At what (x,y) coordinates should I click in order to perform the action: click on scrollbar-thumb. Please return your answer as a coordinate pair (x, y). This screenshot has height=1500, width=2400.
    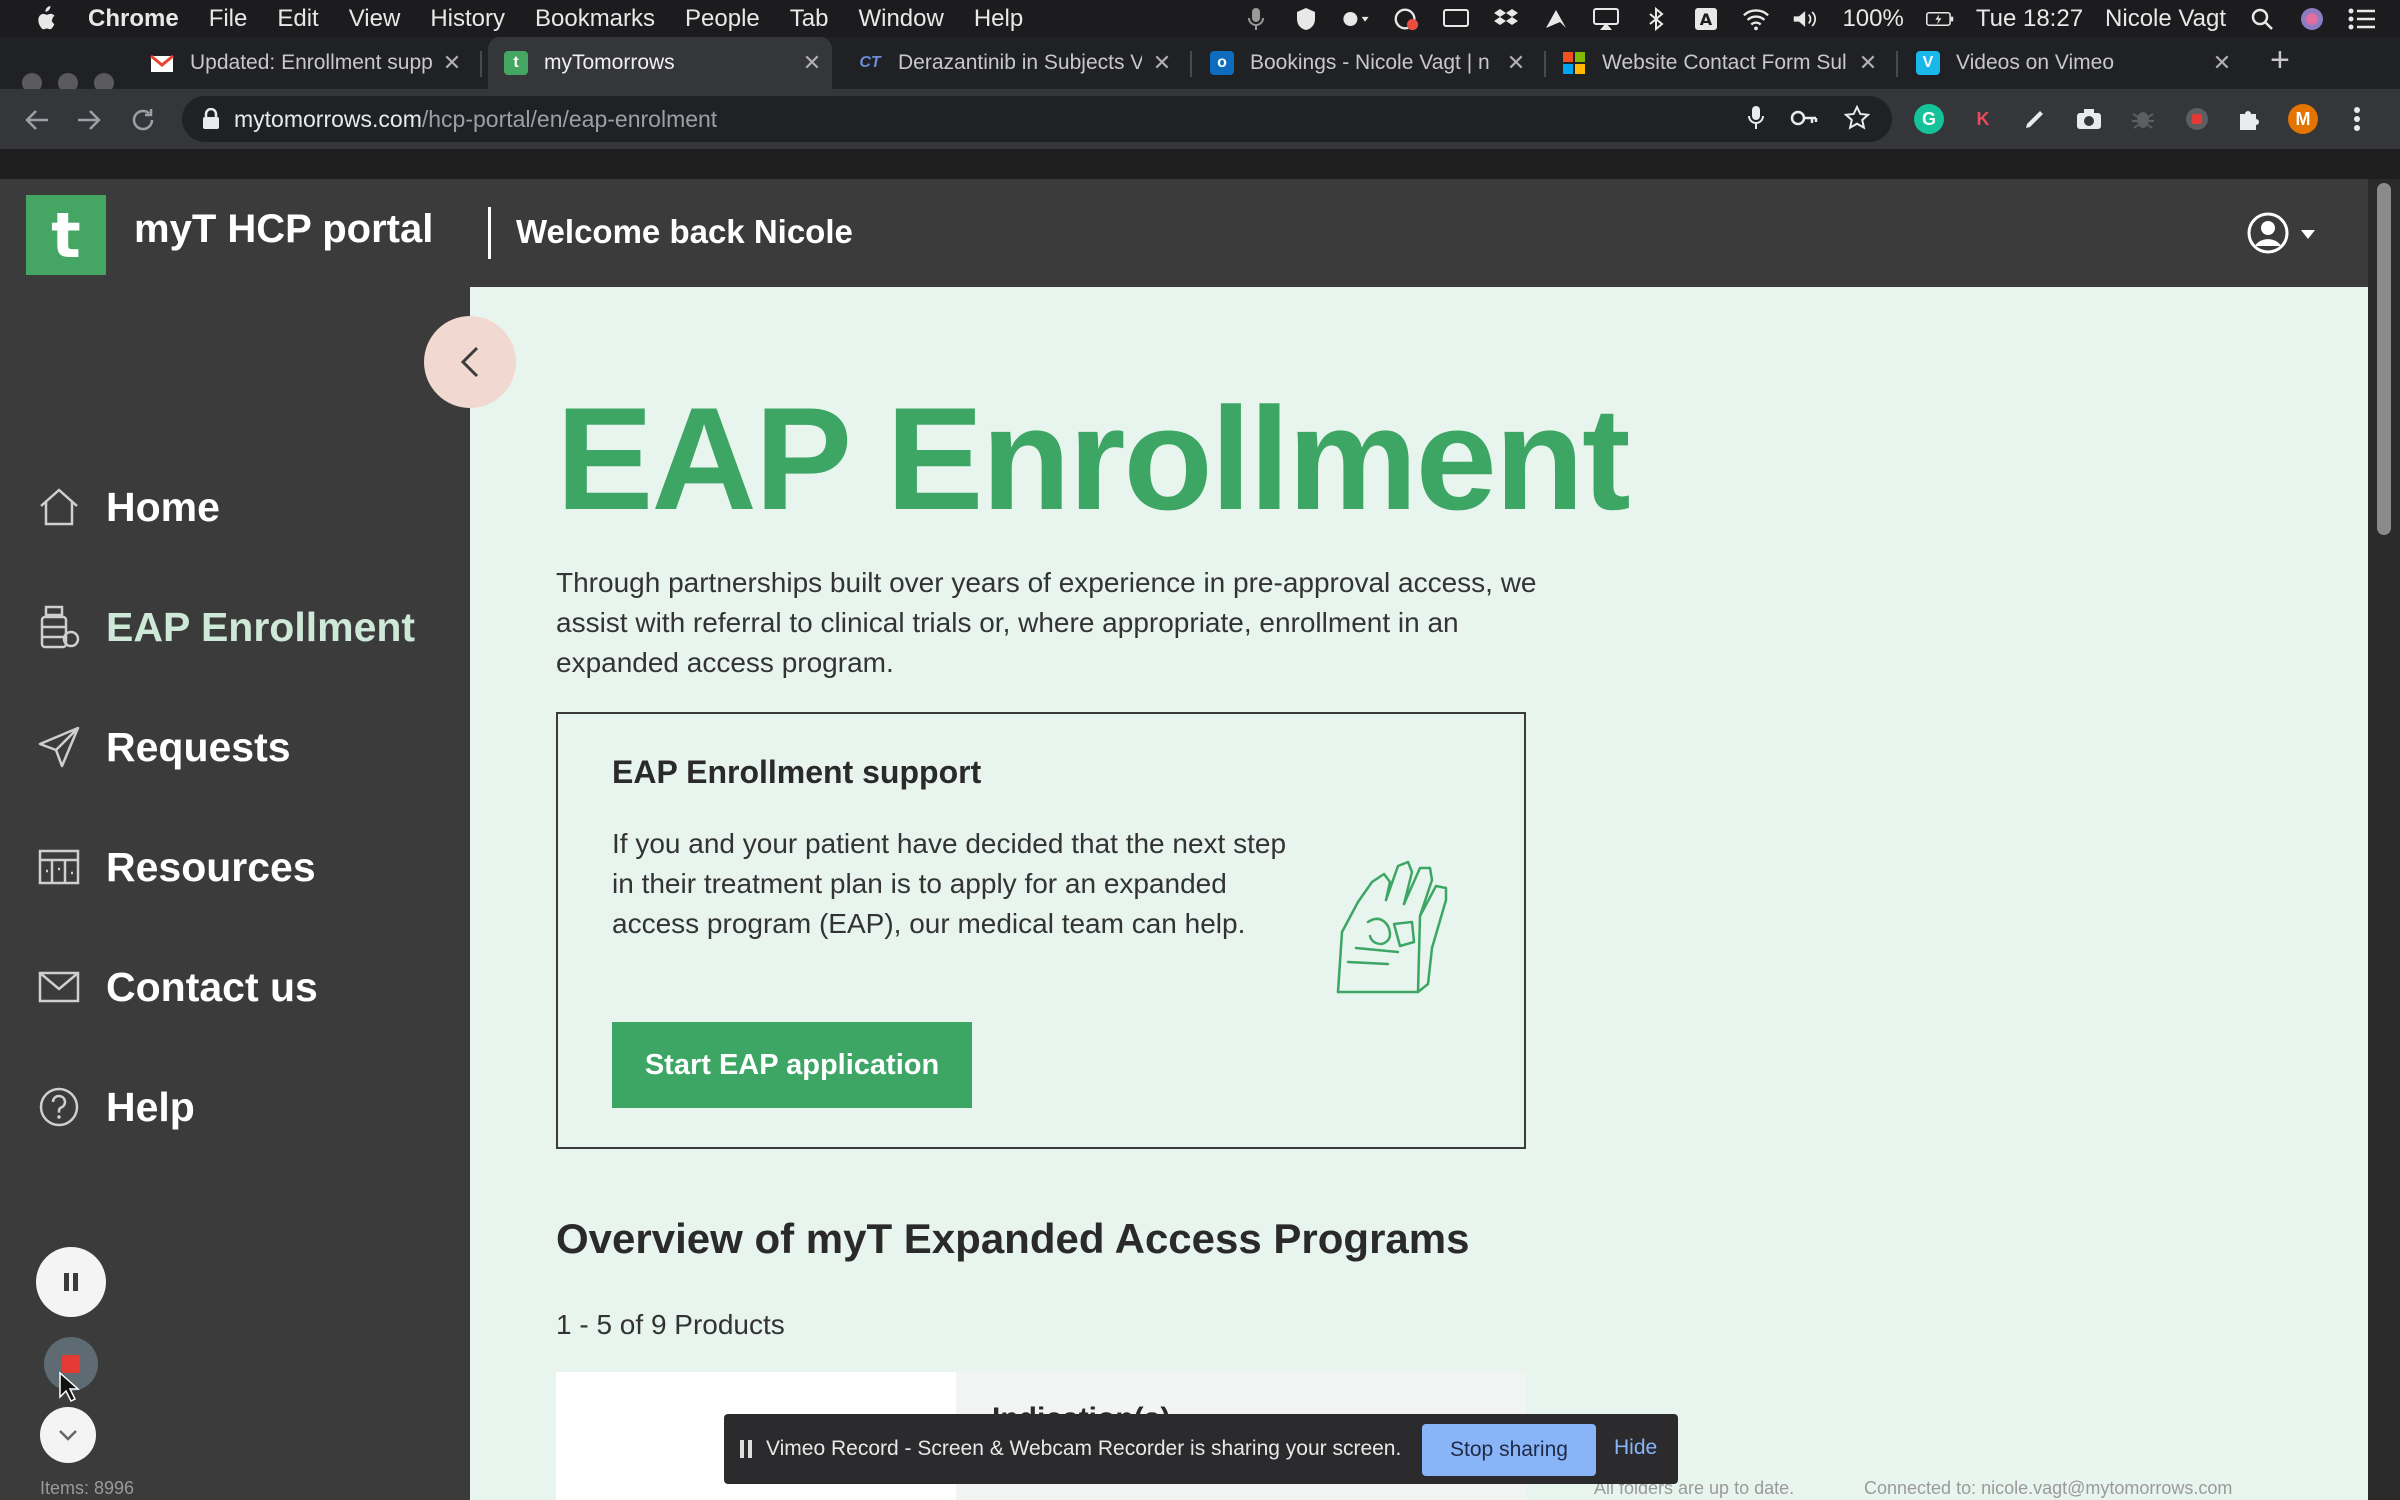
    Looking at the image, I should click on (2384, 359).